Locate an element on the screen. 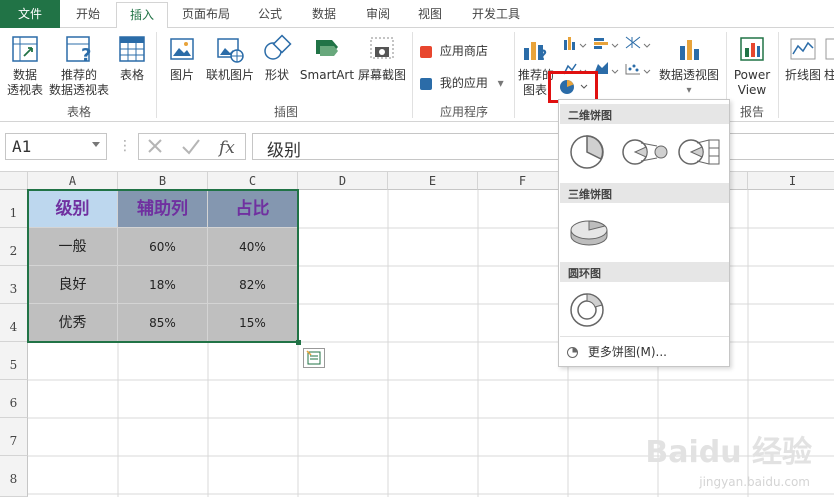 This screenshot has height=497, width=834. my-apps-button: 我的应用 ▾ is located at coordinates (462, 82).